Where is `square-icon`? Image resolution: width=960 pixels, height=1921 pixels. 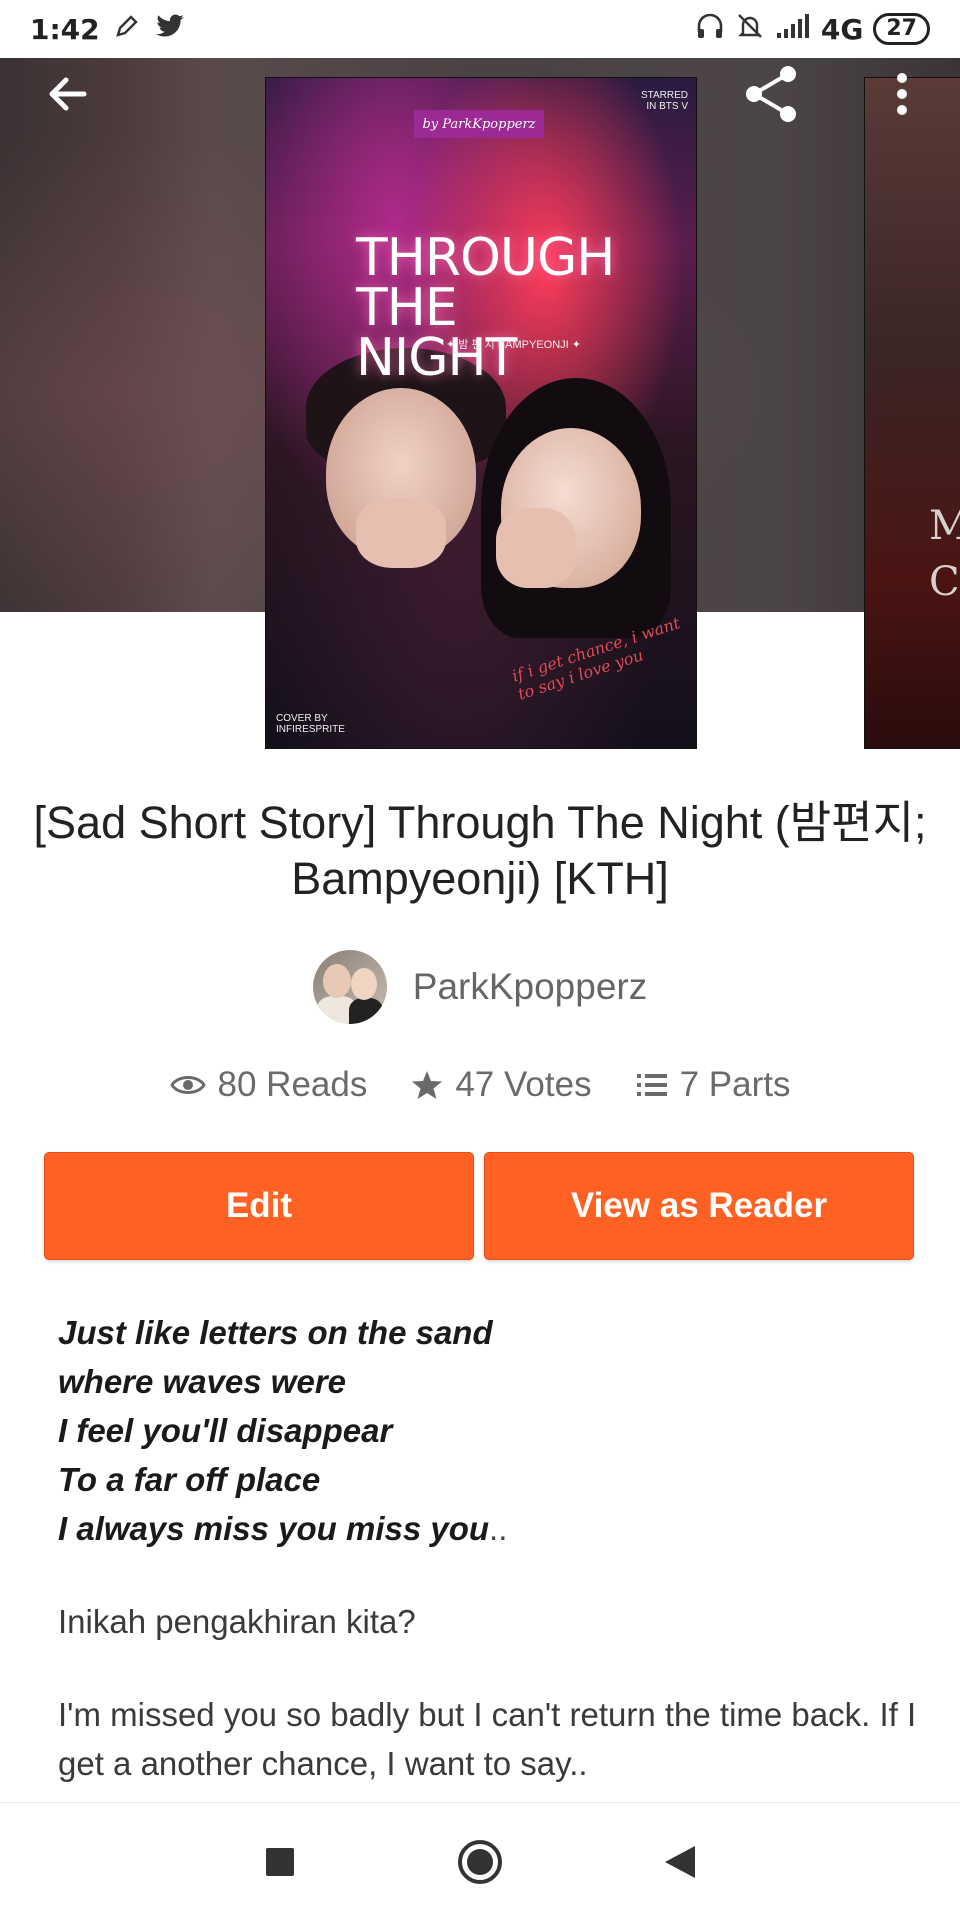
square-icon is located at coordinates (280, 1862).